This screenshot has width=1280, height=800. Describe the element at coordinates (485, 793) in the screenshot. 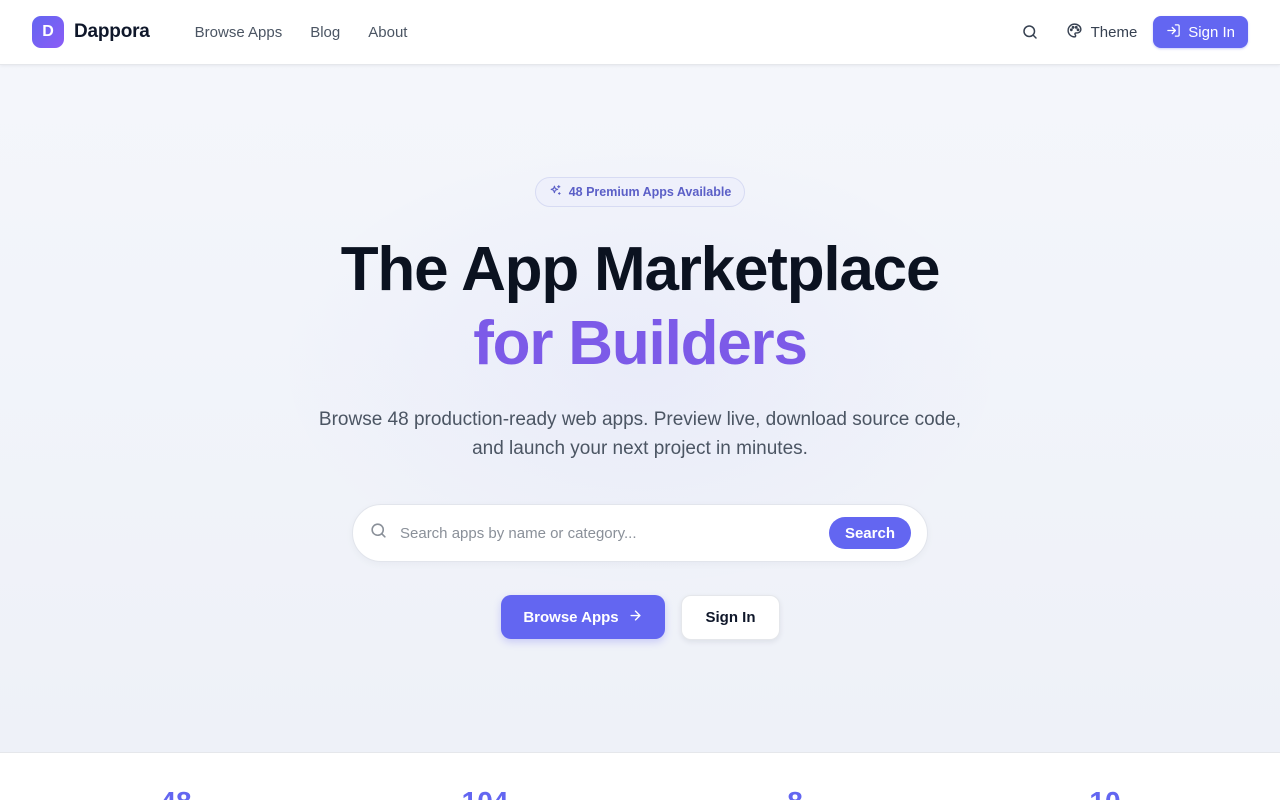

I see `stat-value: 104` at that location.